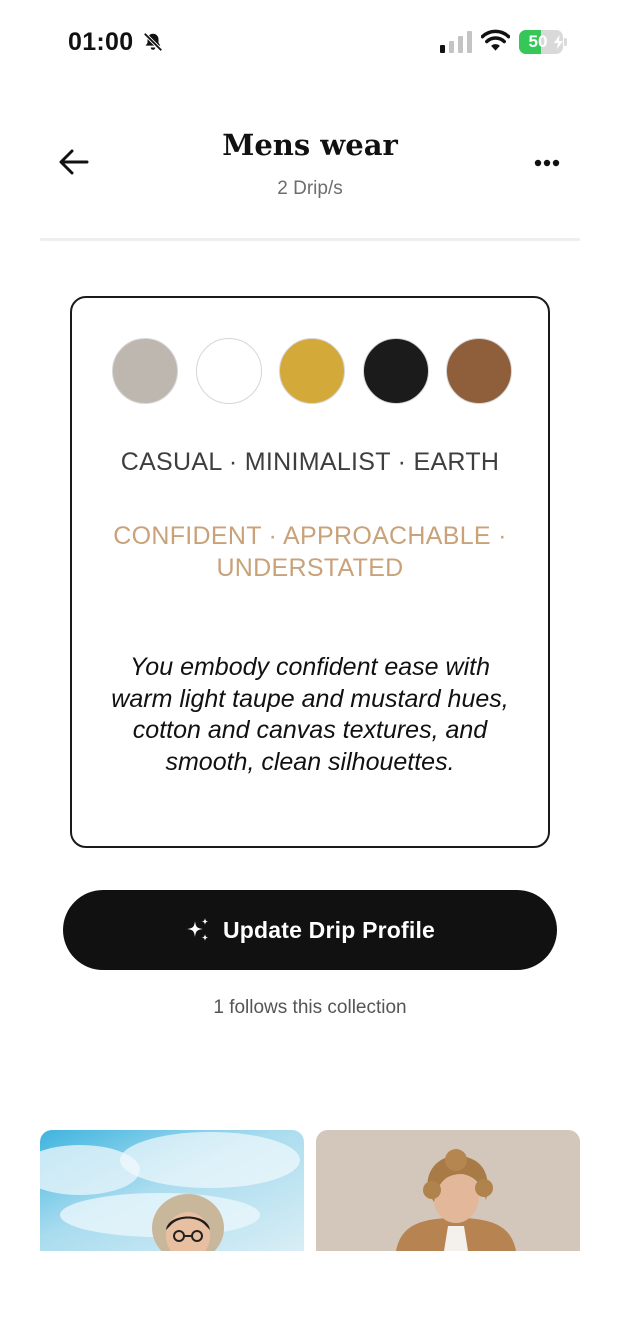 This screenshot has height=1342, width=620. What do you see at coordinates (310, 175) in the screenshot?
I see `header: Mens wear 2 Drip/s` at bounding box center [310, 175].